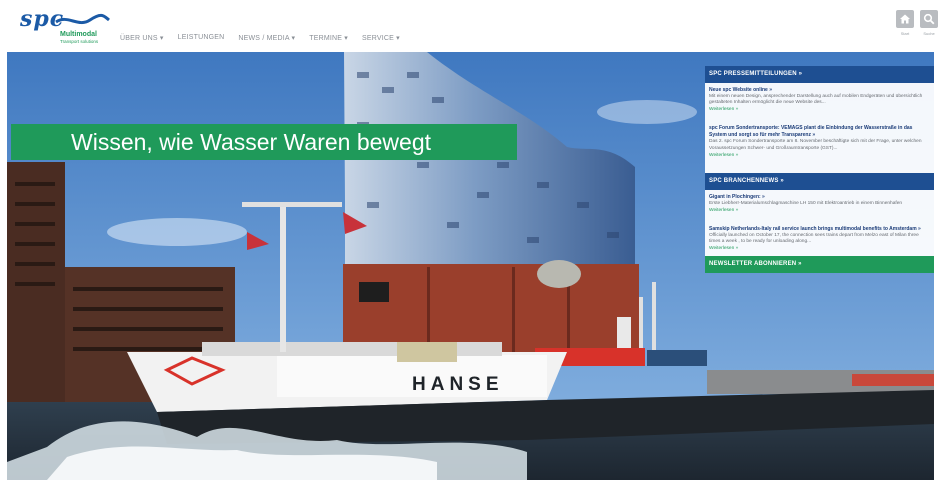 This screenshot has width=941, height=483. I want to click on wave-icon, so click(82, 19).